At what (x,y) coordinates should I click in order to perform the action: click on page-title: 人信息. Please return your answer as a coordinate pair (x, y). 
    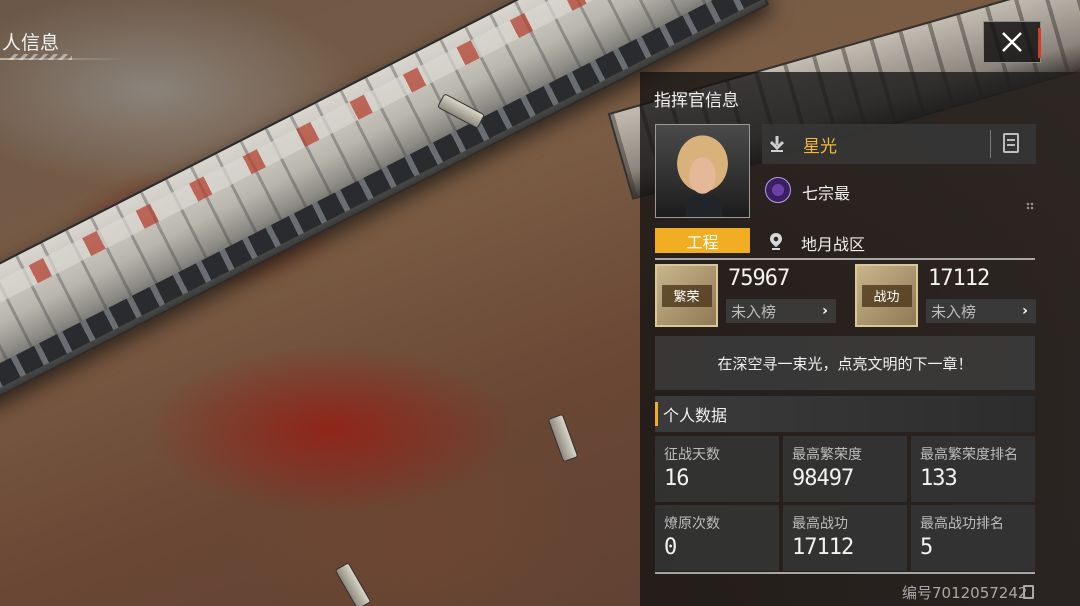
    Looking at the image, I should click on (31, 43).